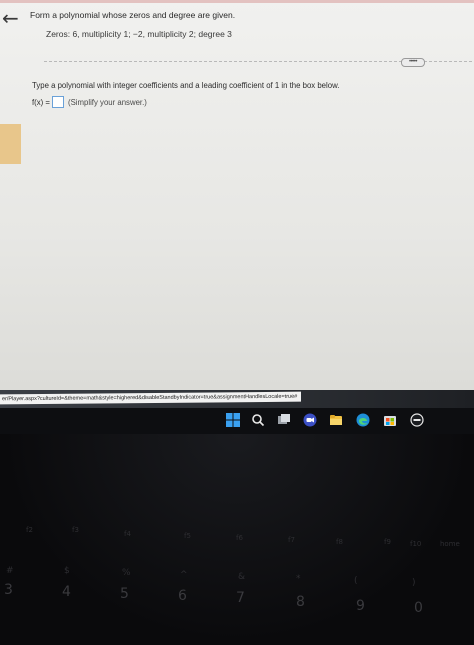 Image resolution: width=474 pixels, height=645 pixels. What do you see at coordinates (417, 420) in the screenshot?
I see `dell-icon` at bounding box center [417, 420].